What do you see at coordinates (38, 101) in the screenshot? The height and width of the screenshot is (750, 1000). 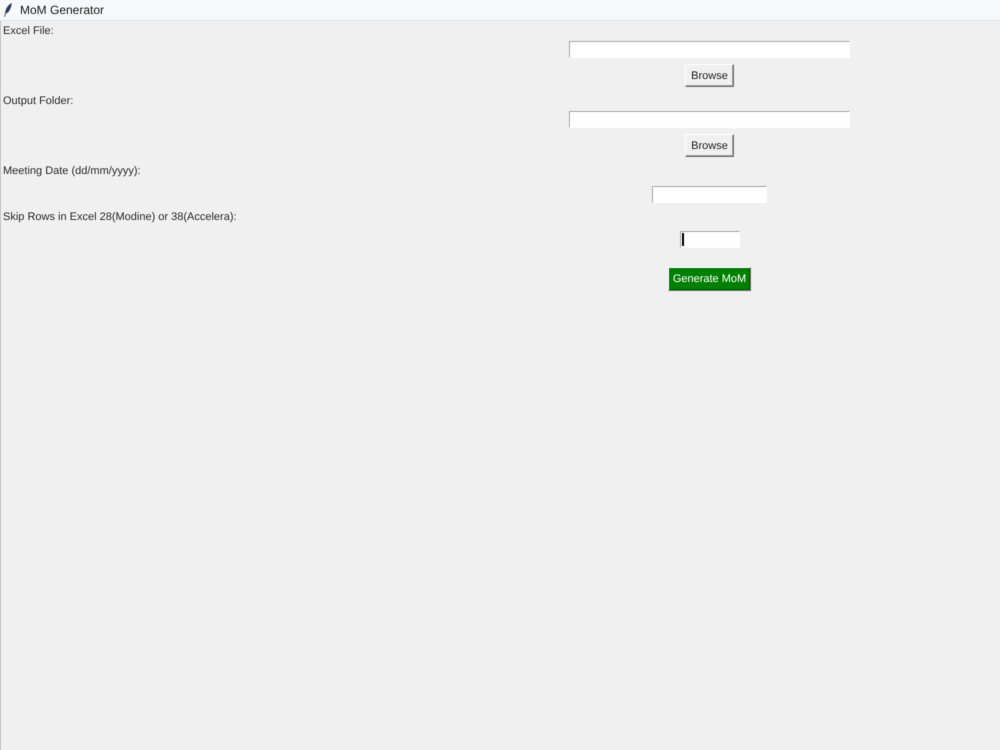 I see `field-label: Output Folder:` at bounding box center [38, 101].